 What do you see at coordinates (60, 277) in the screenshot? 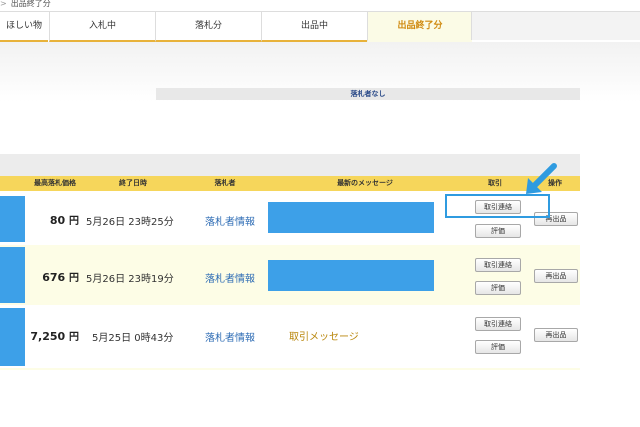
I see `price: 676 円` at bounding box center [60, 277].